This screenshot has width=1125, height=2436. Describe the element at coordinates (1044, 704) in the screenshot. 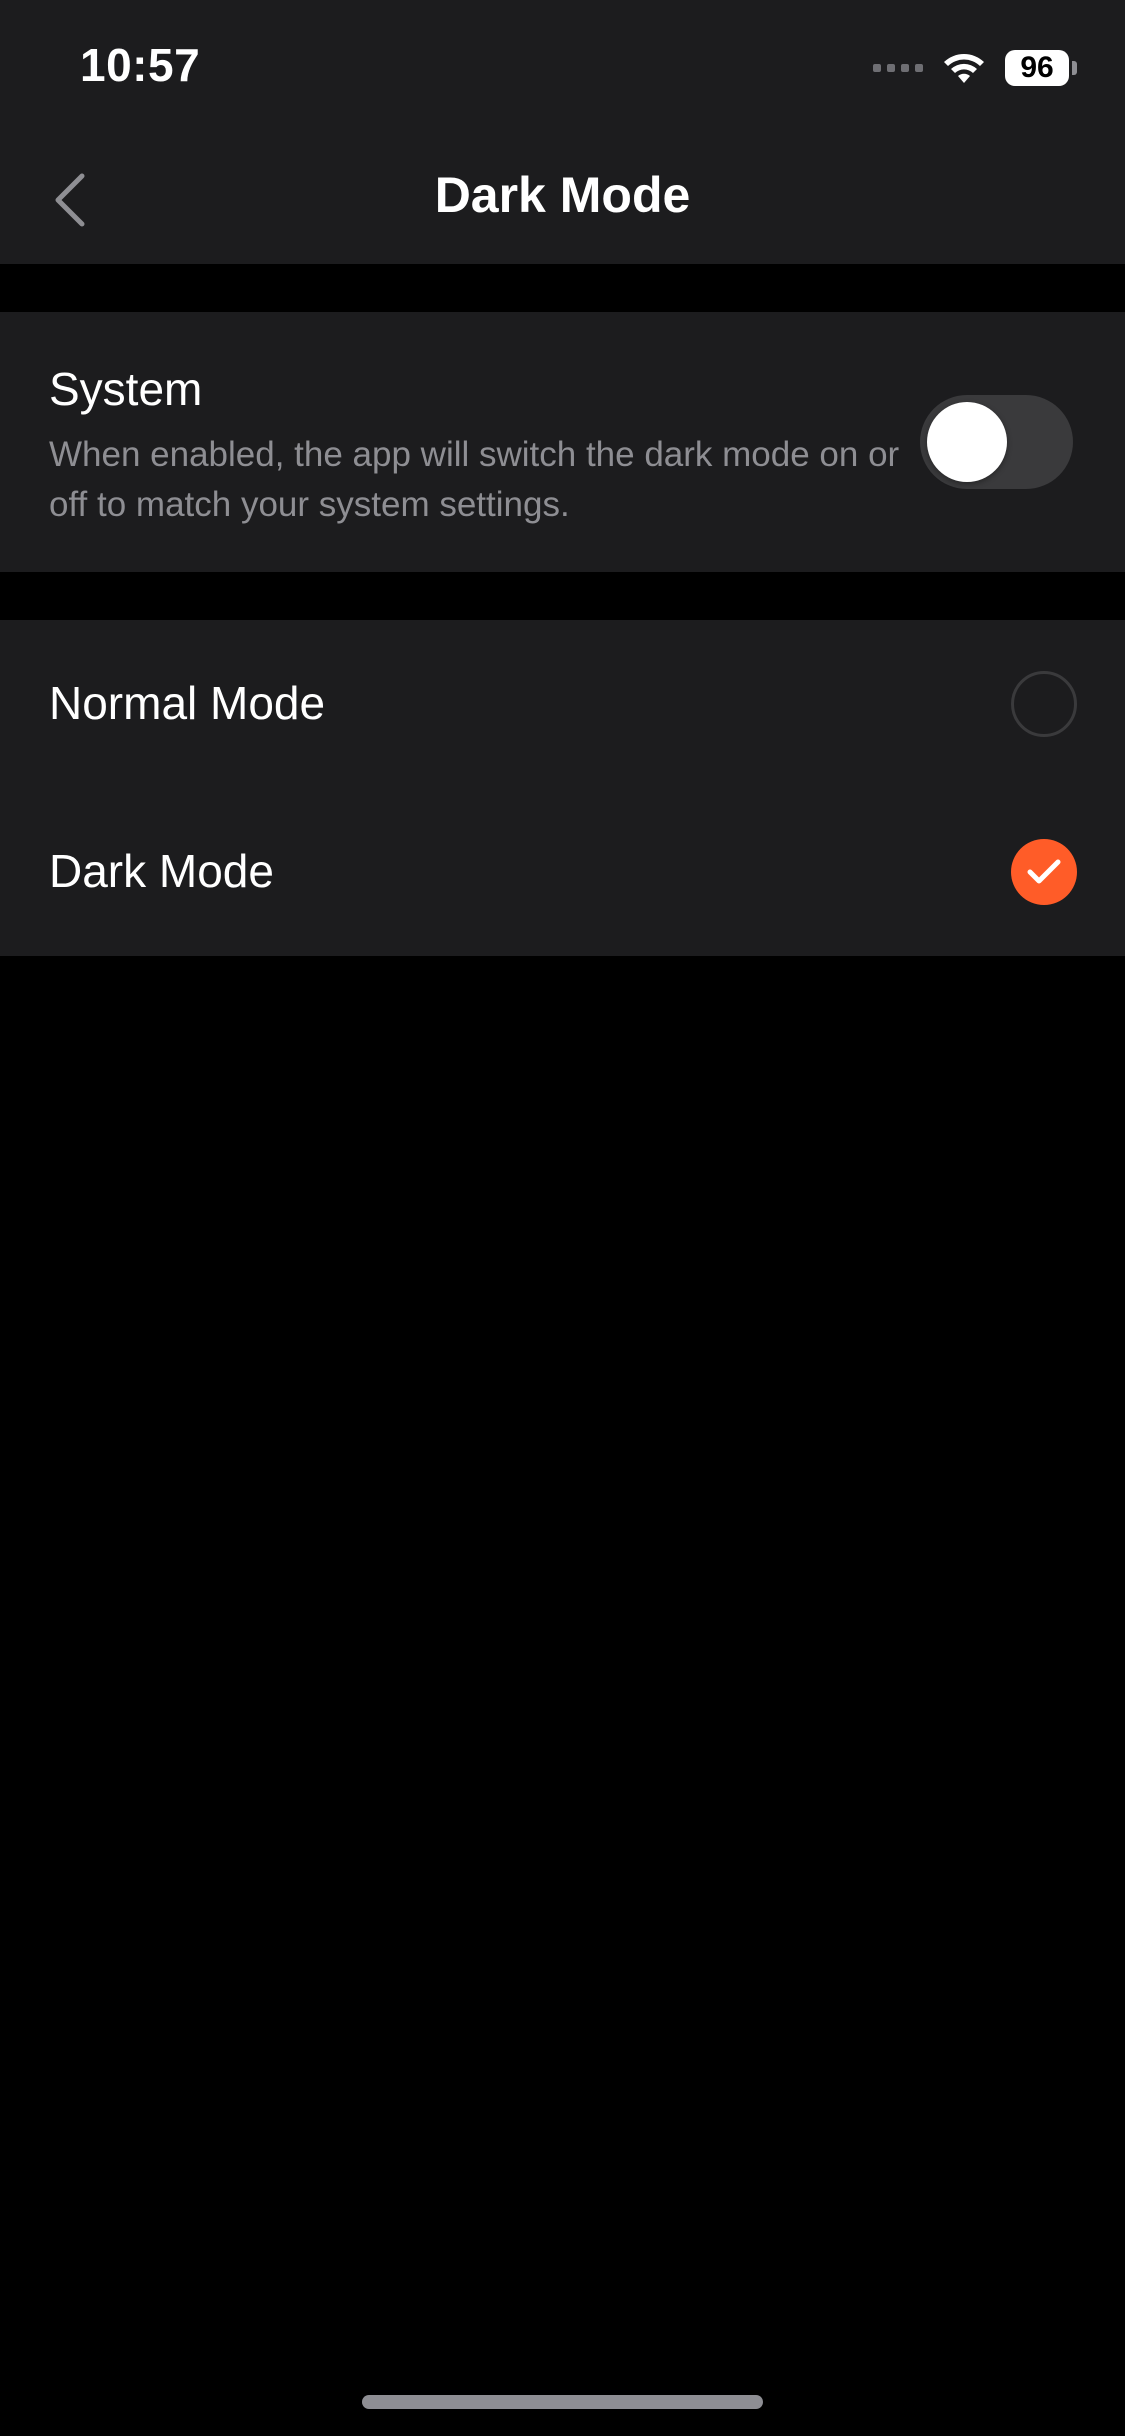

I see `normal-mode-radio` at that location.